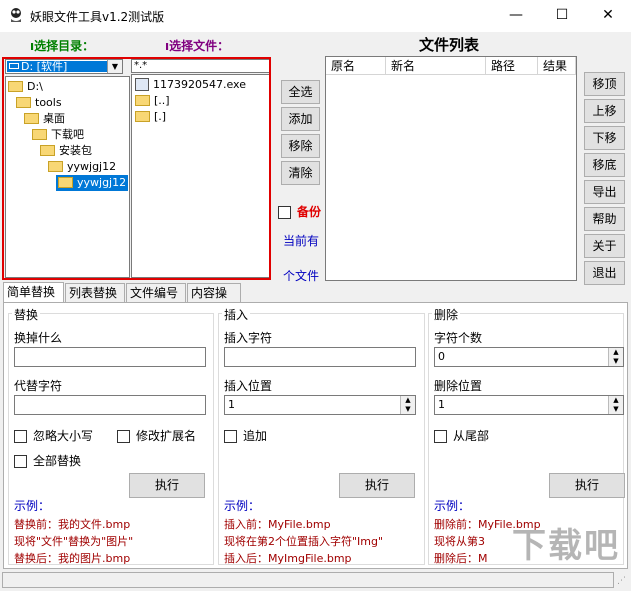 Image resolution: width=631 pixels, height=591 pixels. Describe the element at coordinates (16, 15) in the screenshot. I see `app-icon` at that location.